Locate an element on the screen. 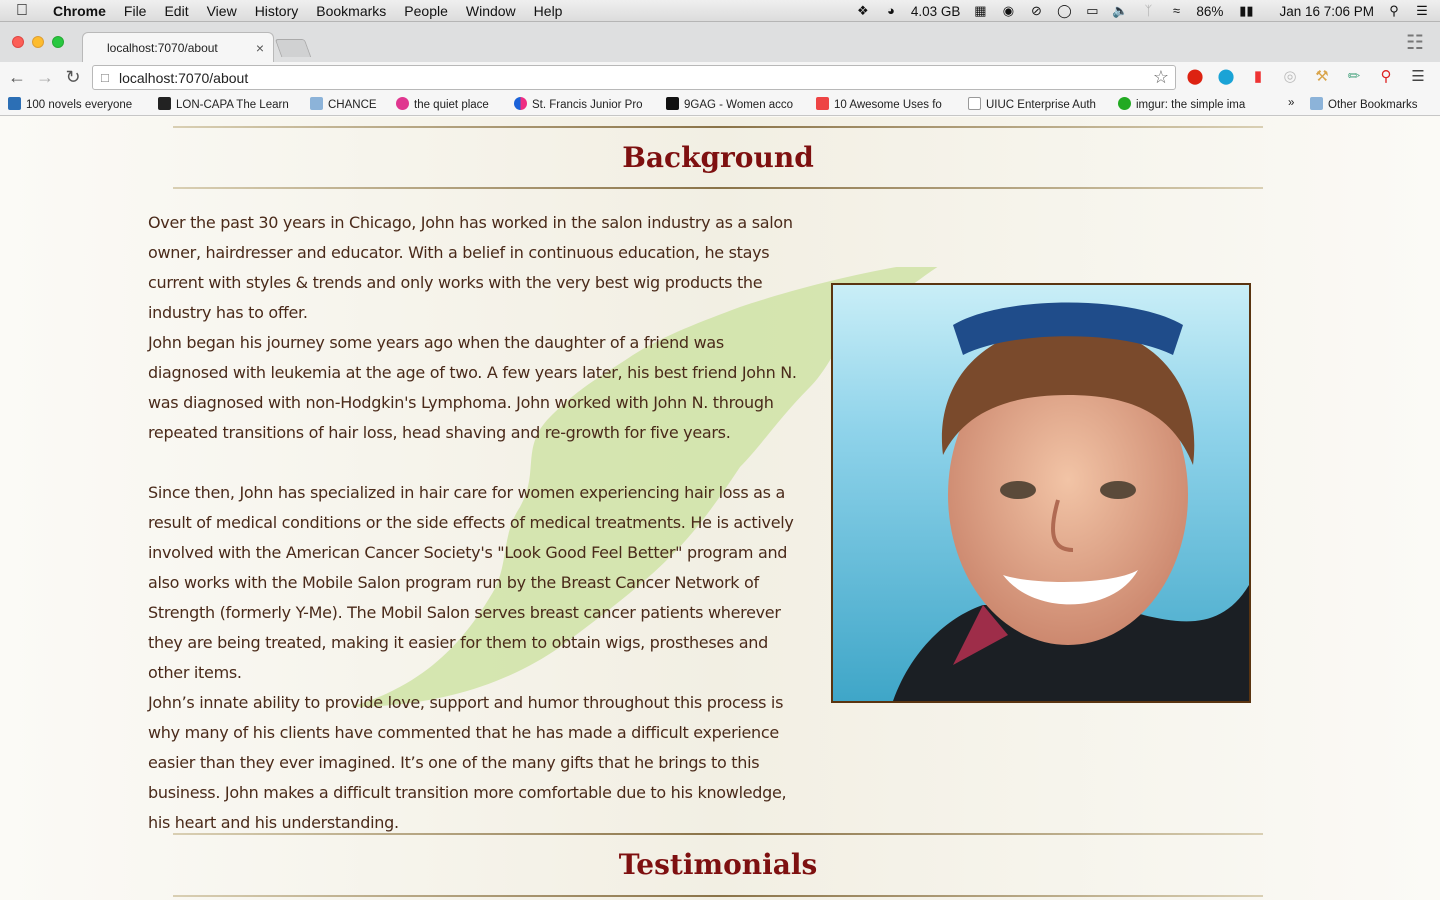  browser-titlebar: localhost:7070/about × ☷ is located at coordinates (720, 42).